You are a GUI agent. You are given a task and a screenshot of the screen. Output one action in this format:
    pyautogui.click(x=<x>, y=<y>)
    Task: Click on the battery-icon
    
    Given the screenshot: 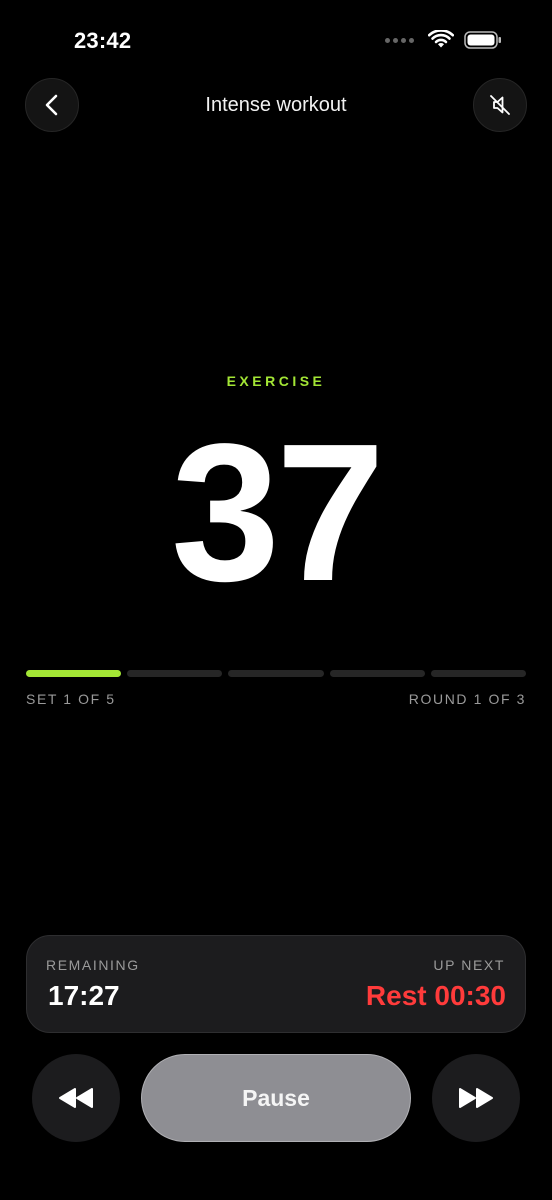 What is the action you would take?
    pyautogui.click(x=482, y=40)
    